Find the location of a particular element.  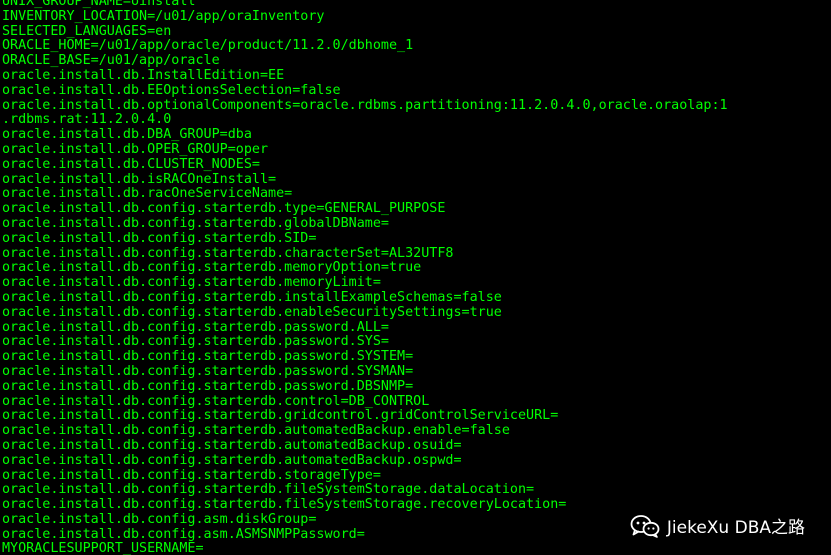

terminal-line: ORACLE_BASE=/u01/app/oracle is located at coordinates (111, 61).